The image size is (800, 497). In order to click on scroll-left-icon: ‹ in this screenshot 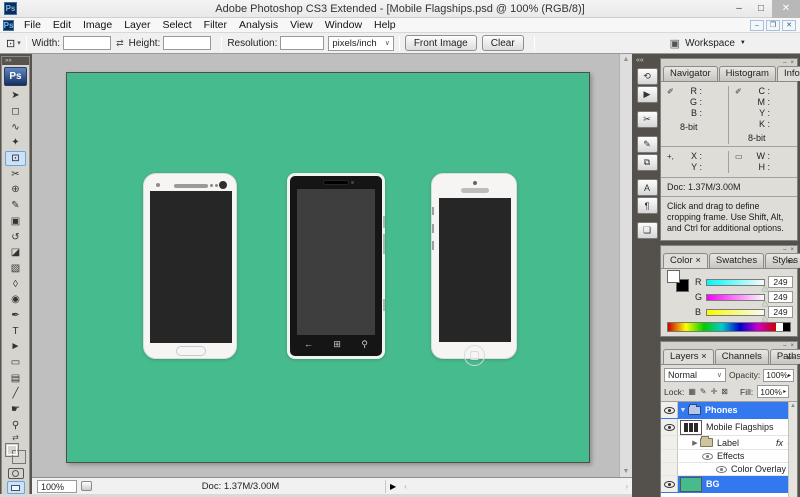, I will do `click(405, 486)`.